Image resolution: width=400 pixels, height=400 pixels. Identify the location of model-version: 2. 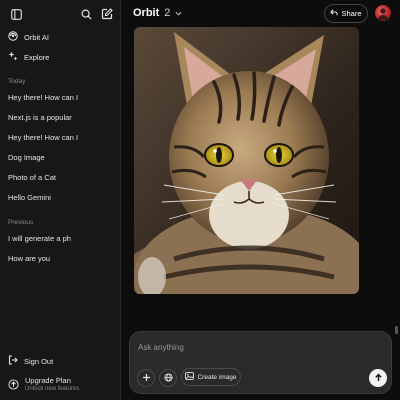
(167, 13).